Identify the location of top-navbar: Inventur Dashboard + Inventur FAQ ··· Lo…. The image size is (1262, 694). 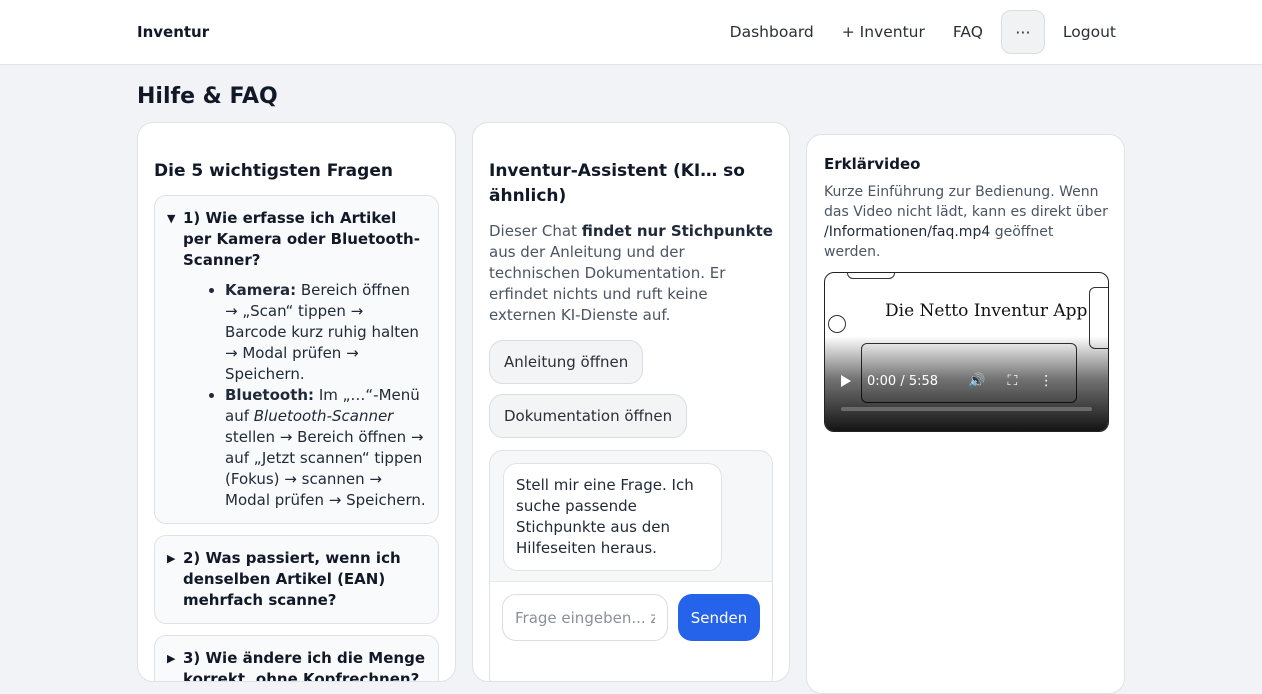
(631, 32).